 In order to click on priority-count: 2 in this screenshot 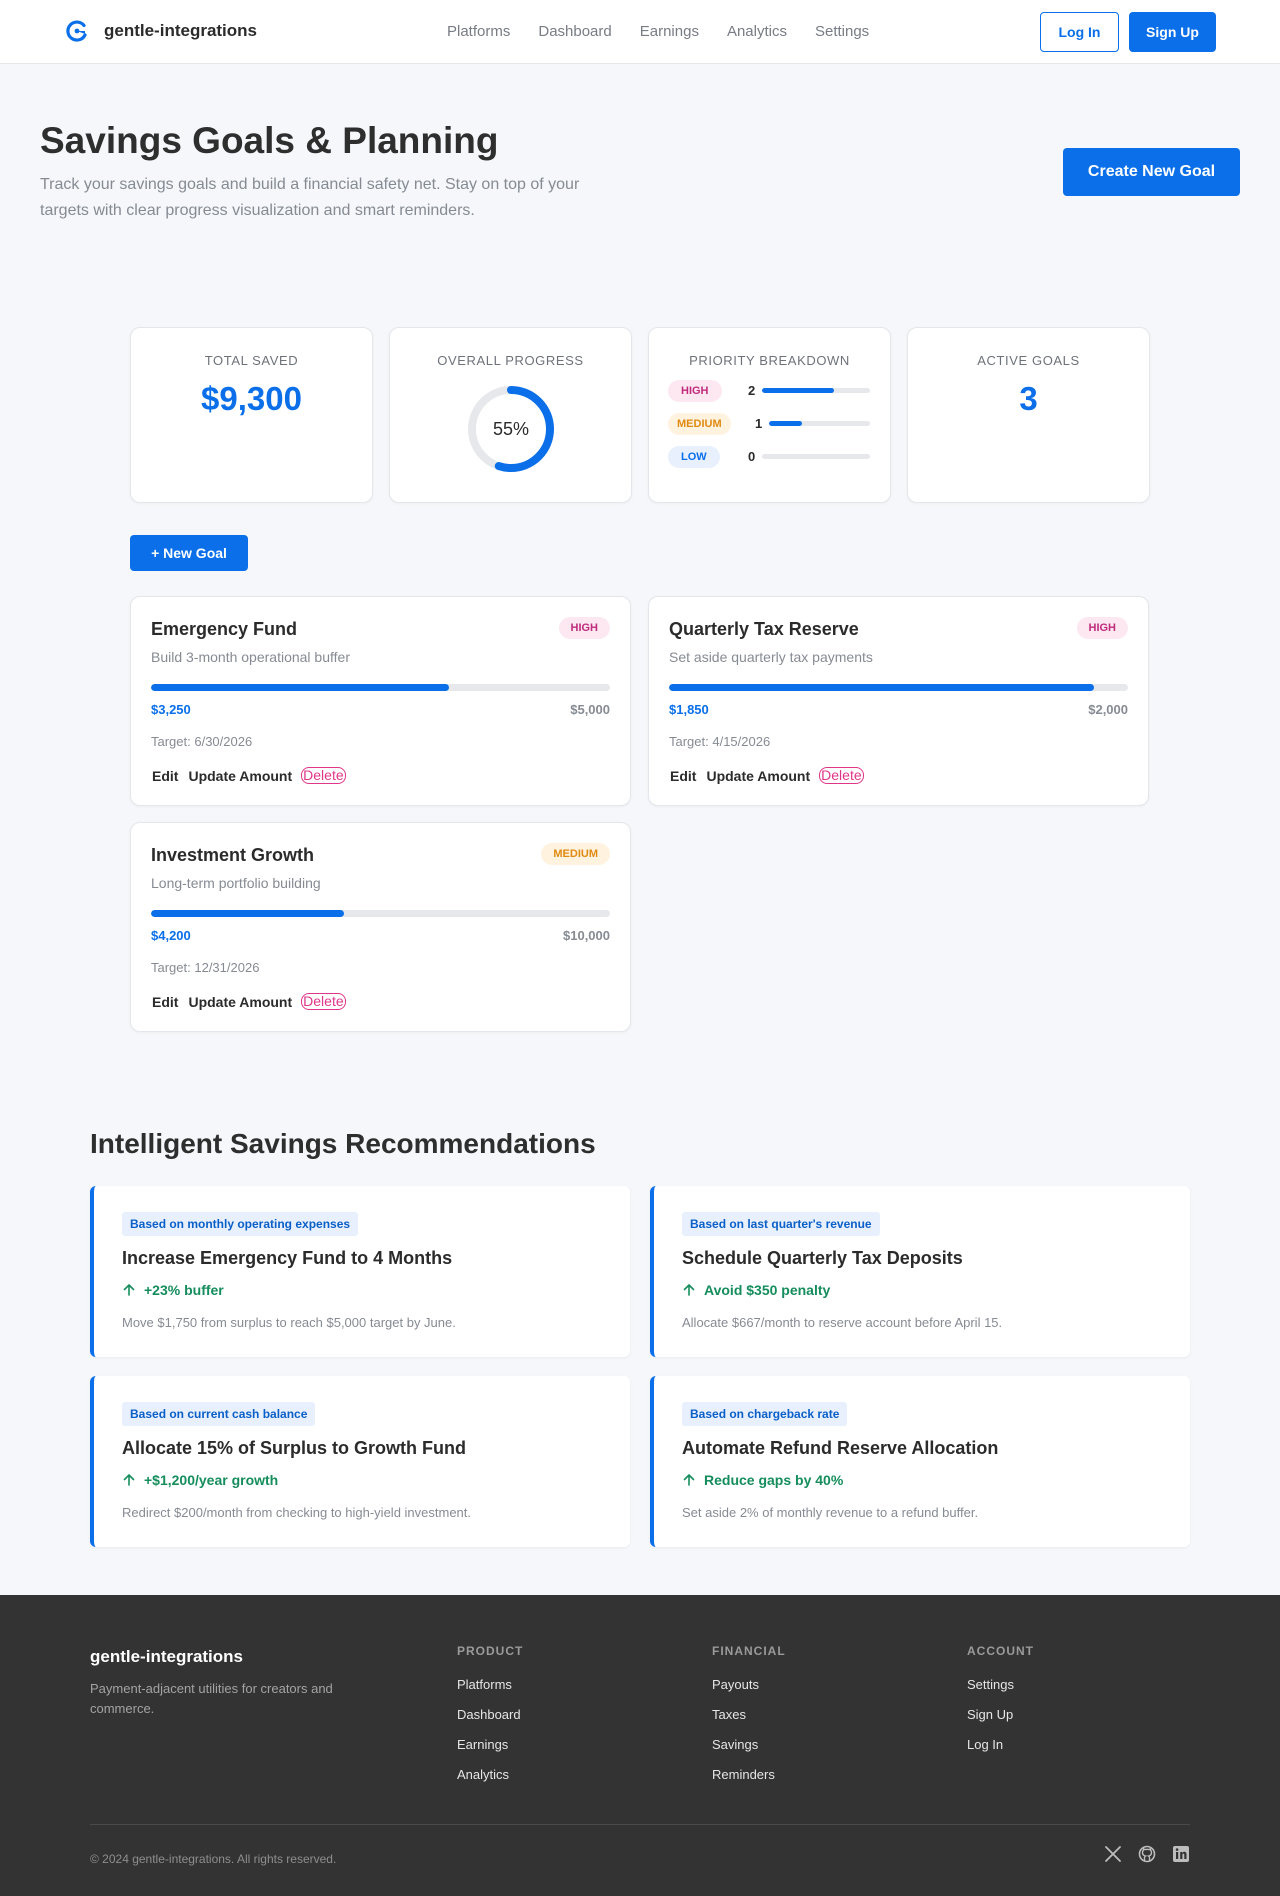, I will do `click(752, 390)`.